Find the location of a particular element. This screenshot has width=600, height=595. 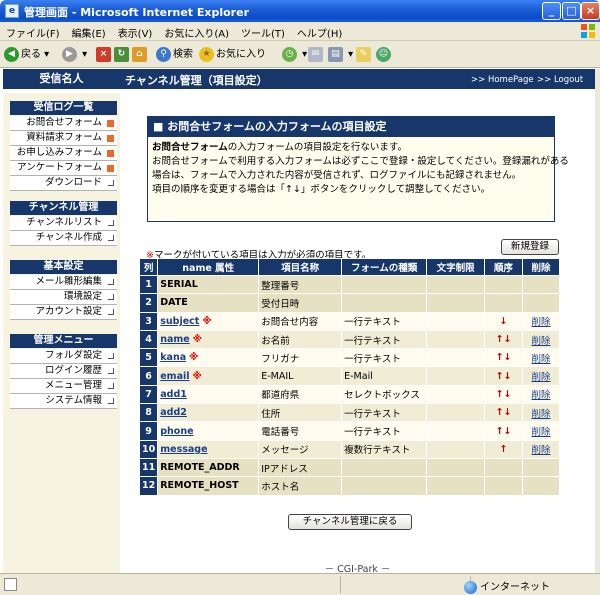

sidebar-header: 受信名人 is located at coordinates (61, 79).